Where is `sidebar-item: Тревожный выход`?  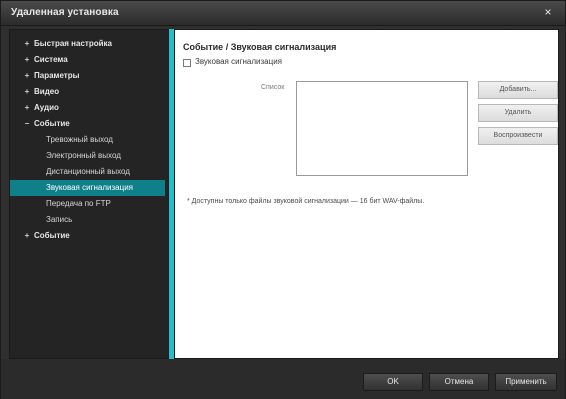 sidebar-item: Тревожный выход is located at coordinates (89, 140).